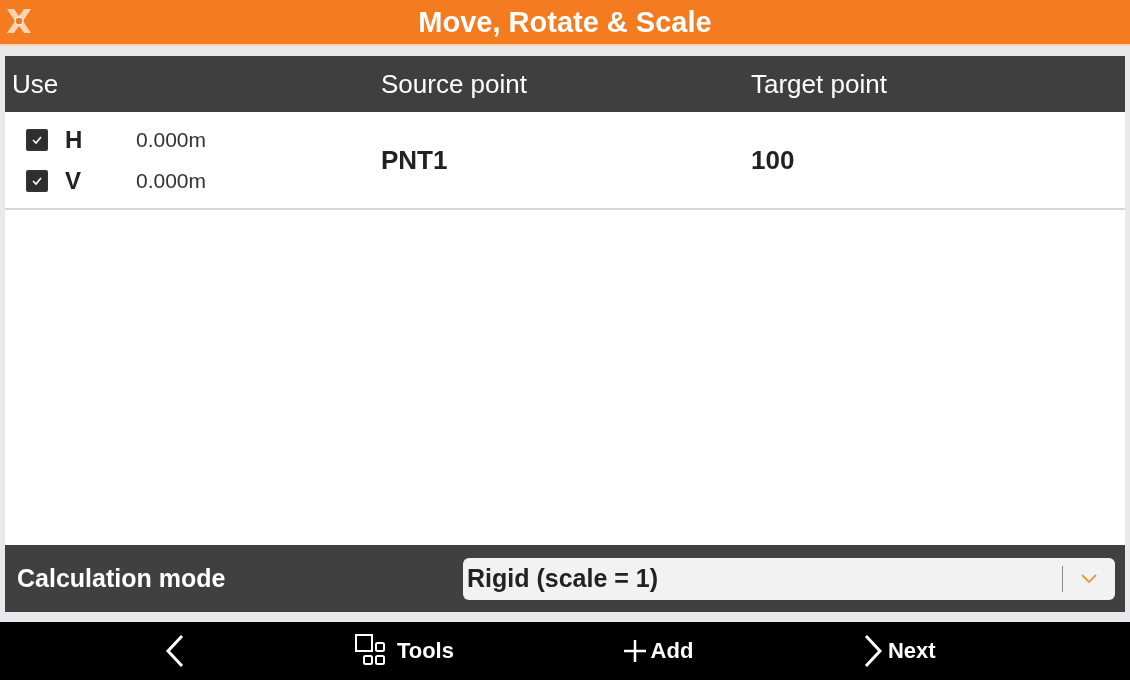  What do you see at coordinates (789, 578) in the screenshot?
I see `calculation-mode-dropdown: Rigid (scale = 1)` at bounding box center [789, 578].